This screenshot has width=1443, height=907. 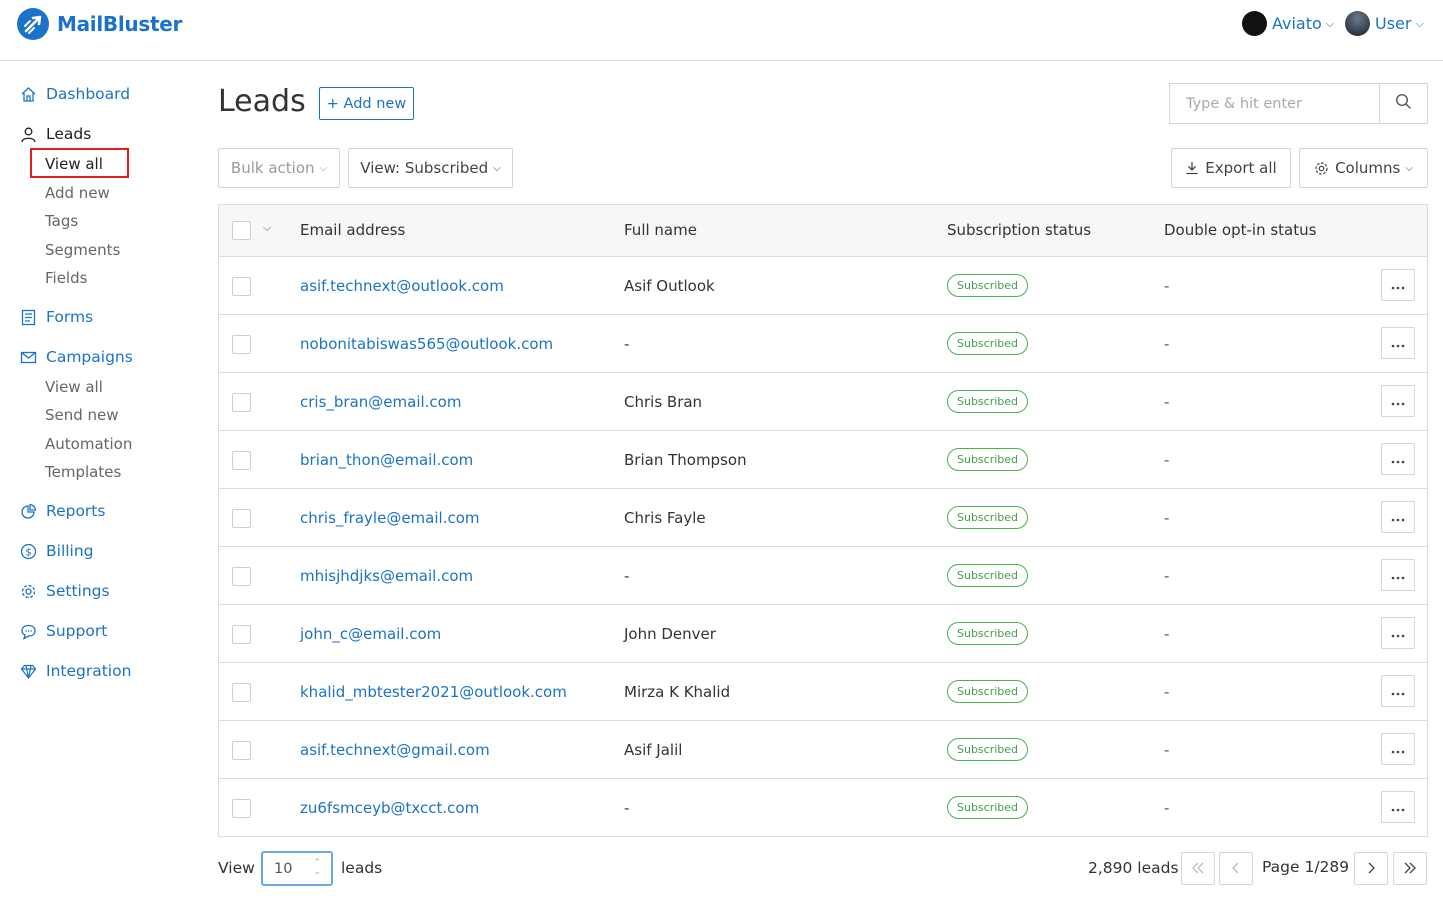 What do you see at coordinates (1371, 868) in the screenshot?
I see `next-page-button` at bounding box center [1371, 868].